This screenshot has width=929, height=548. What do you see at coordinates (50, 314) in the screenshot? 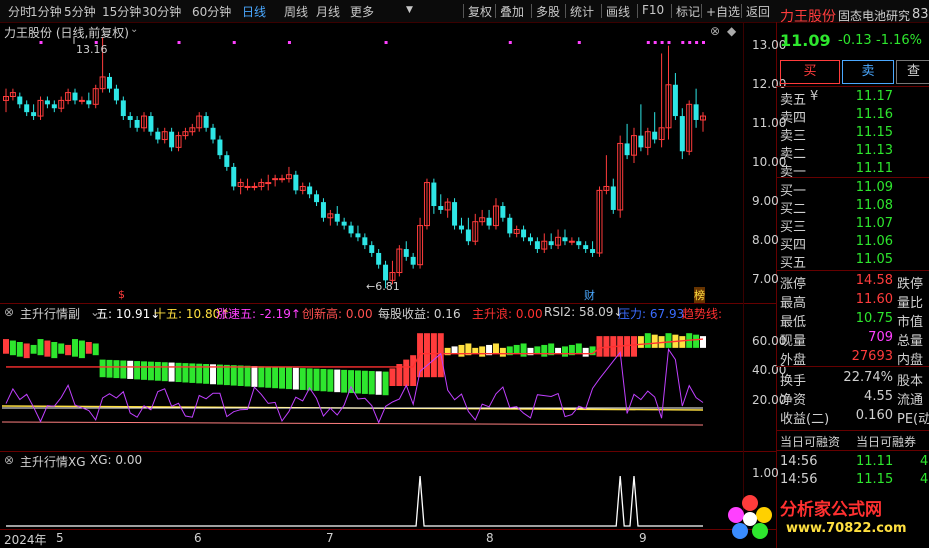
I see `indicator1-name: 主升行情副` at bounding box center [50, 314].